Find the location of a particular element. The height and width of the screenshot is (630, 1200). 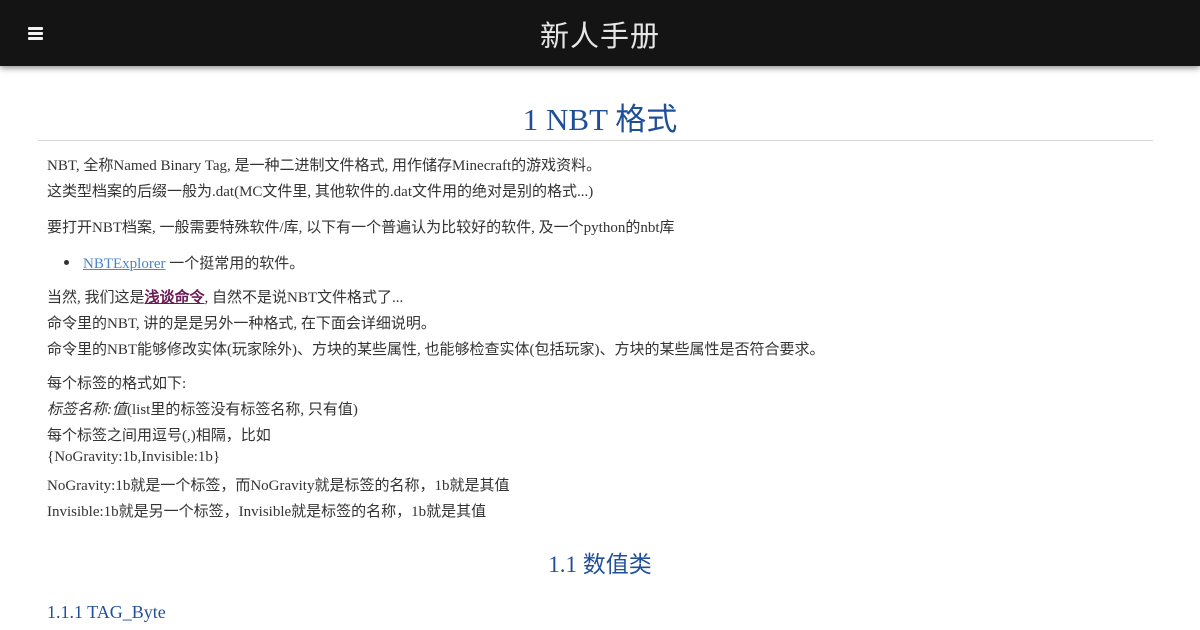

format-line-1: 每个标签的格式如下: is located at coordinates (117, 384).